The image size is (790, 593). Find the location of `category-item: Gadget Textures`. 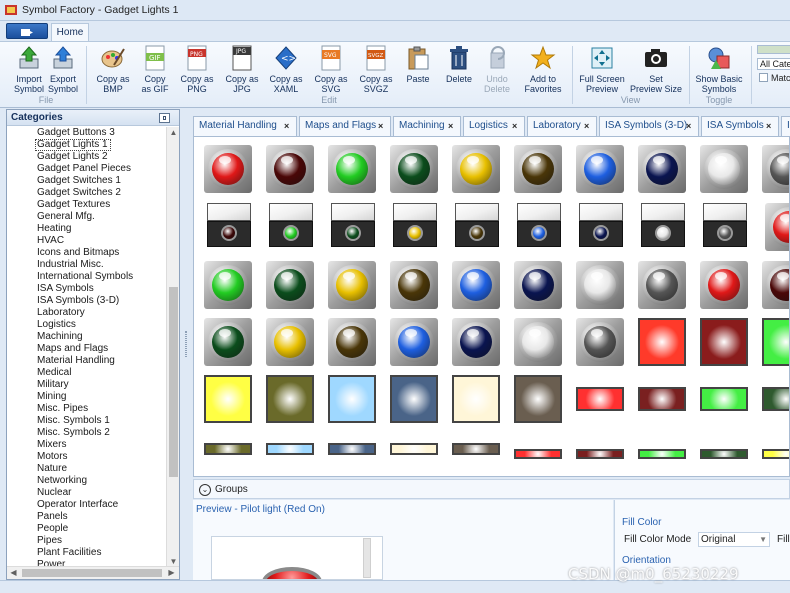

category-item: Gadget Textures is located at coordinates (86, 205).